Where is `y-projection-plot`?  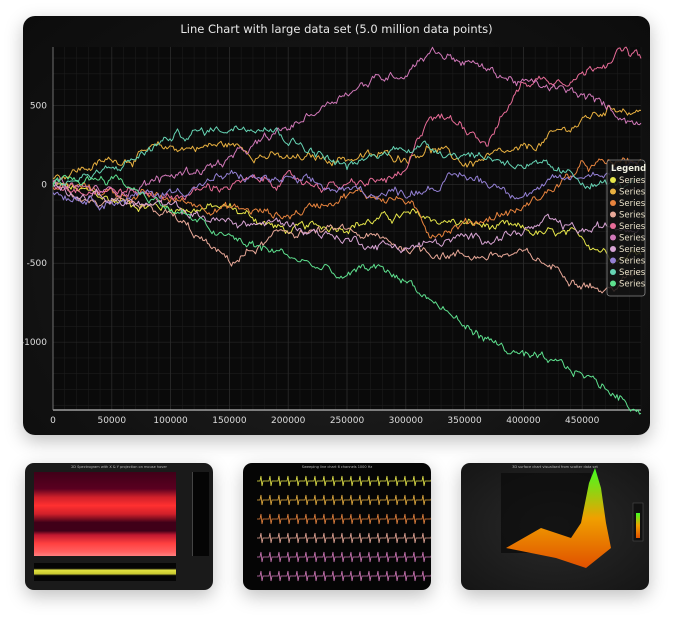
y-projection-plot is located at coordinates (200, 514).